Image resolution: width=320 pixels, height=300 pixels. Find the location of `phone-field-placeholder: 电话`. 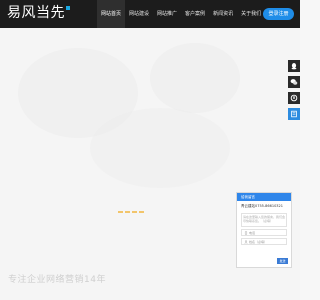

phone-field-placeholder: 电话 is located at coordinates (252, 232).